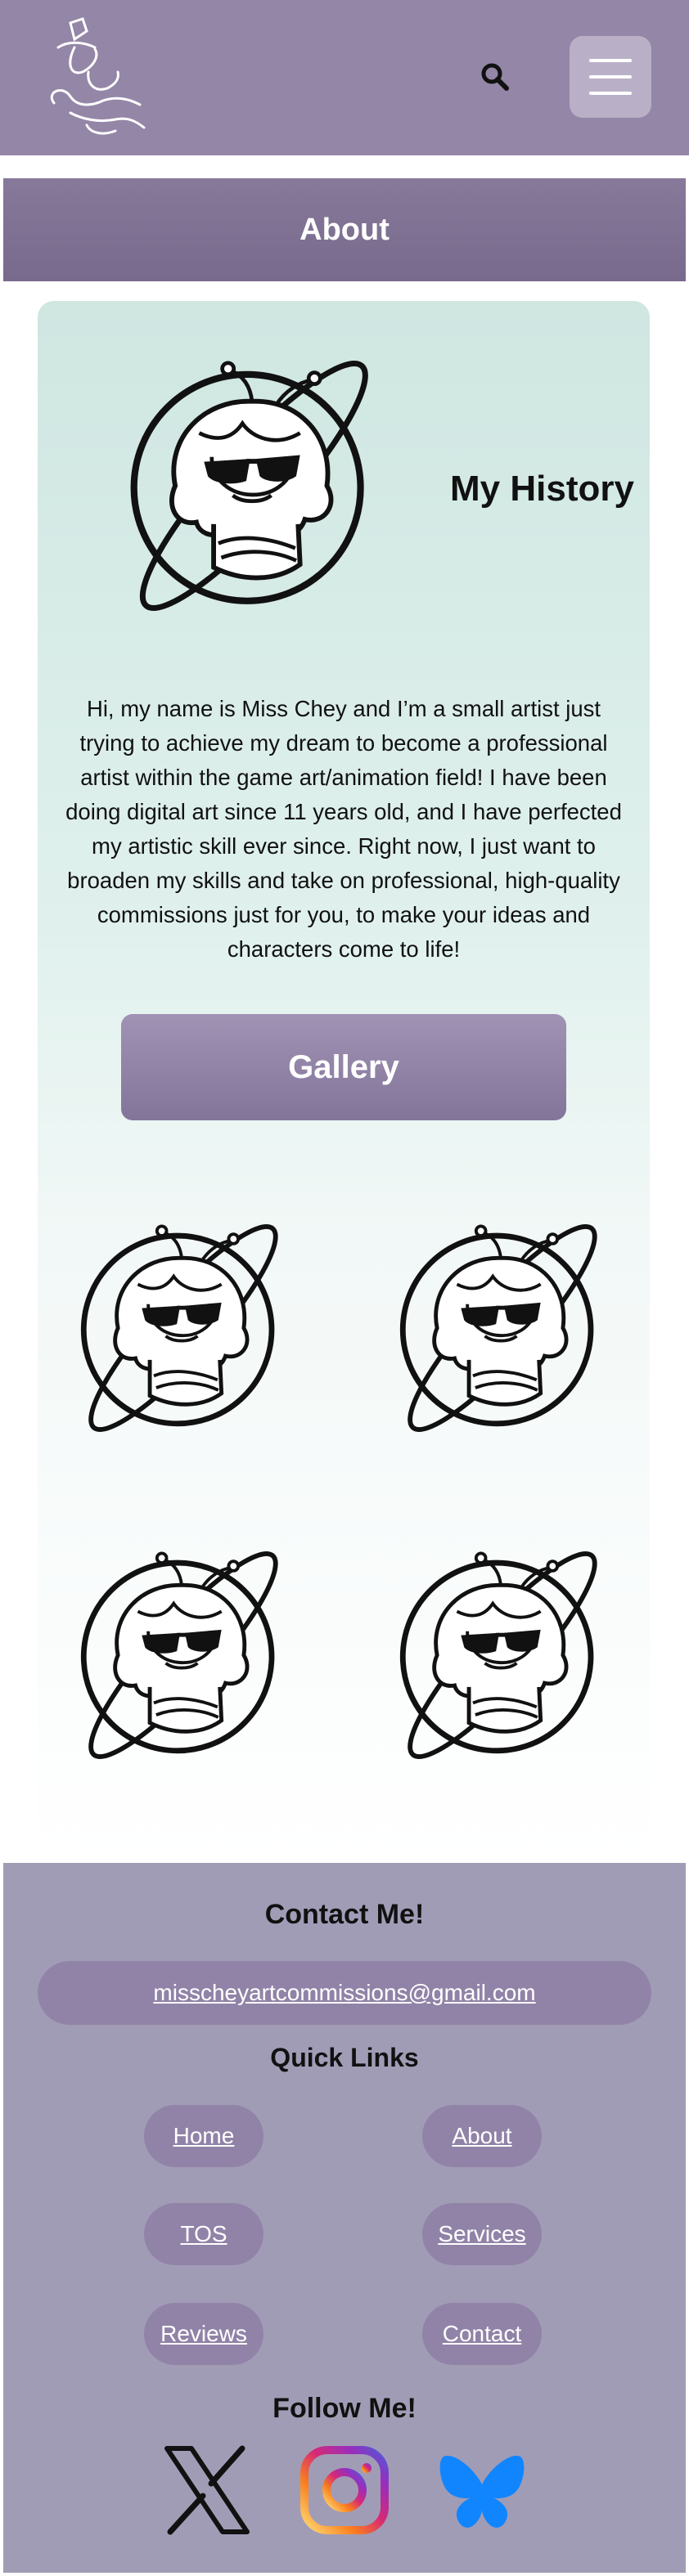 The width and height of the screenshot is (689, 2576). What do you see at coordinates (344, 1915) in the screenshot?
I see `contact-heading: Contact Me!` at bounding box center [344, 1915].